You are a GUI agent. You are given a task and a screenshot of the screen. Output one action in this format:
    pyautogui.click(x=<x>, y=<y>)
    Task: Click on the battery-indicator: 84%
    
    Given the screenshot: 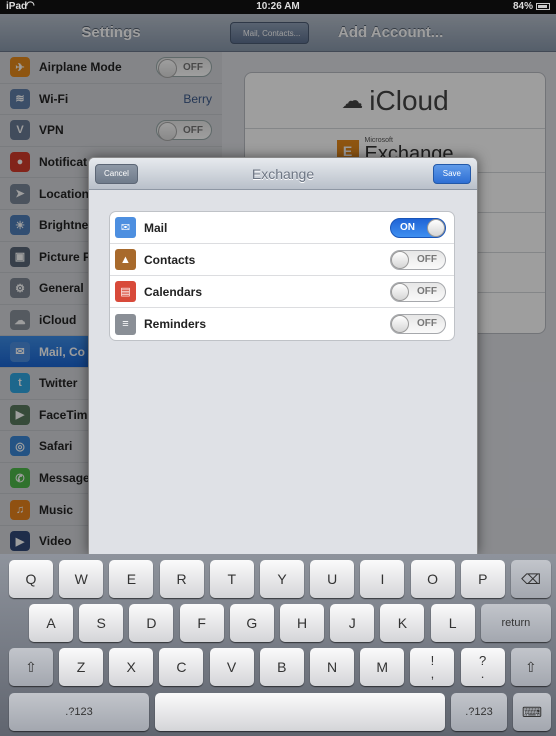 What is the action you would take?
    pyautogui.click(x=531, y=6)
    